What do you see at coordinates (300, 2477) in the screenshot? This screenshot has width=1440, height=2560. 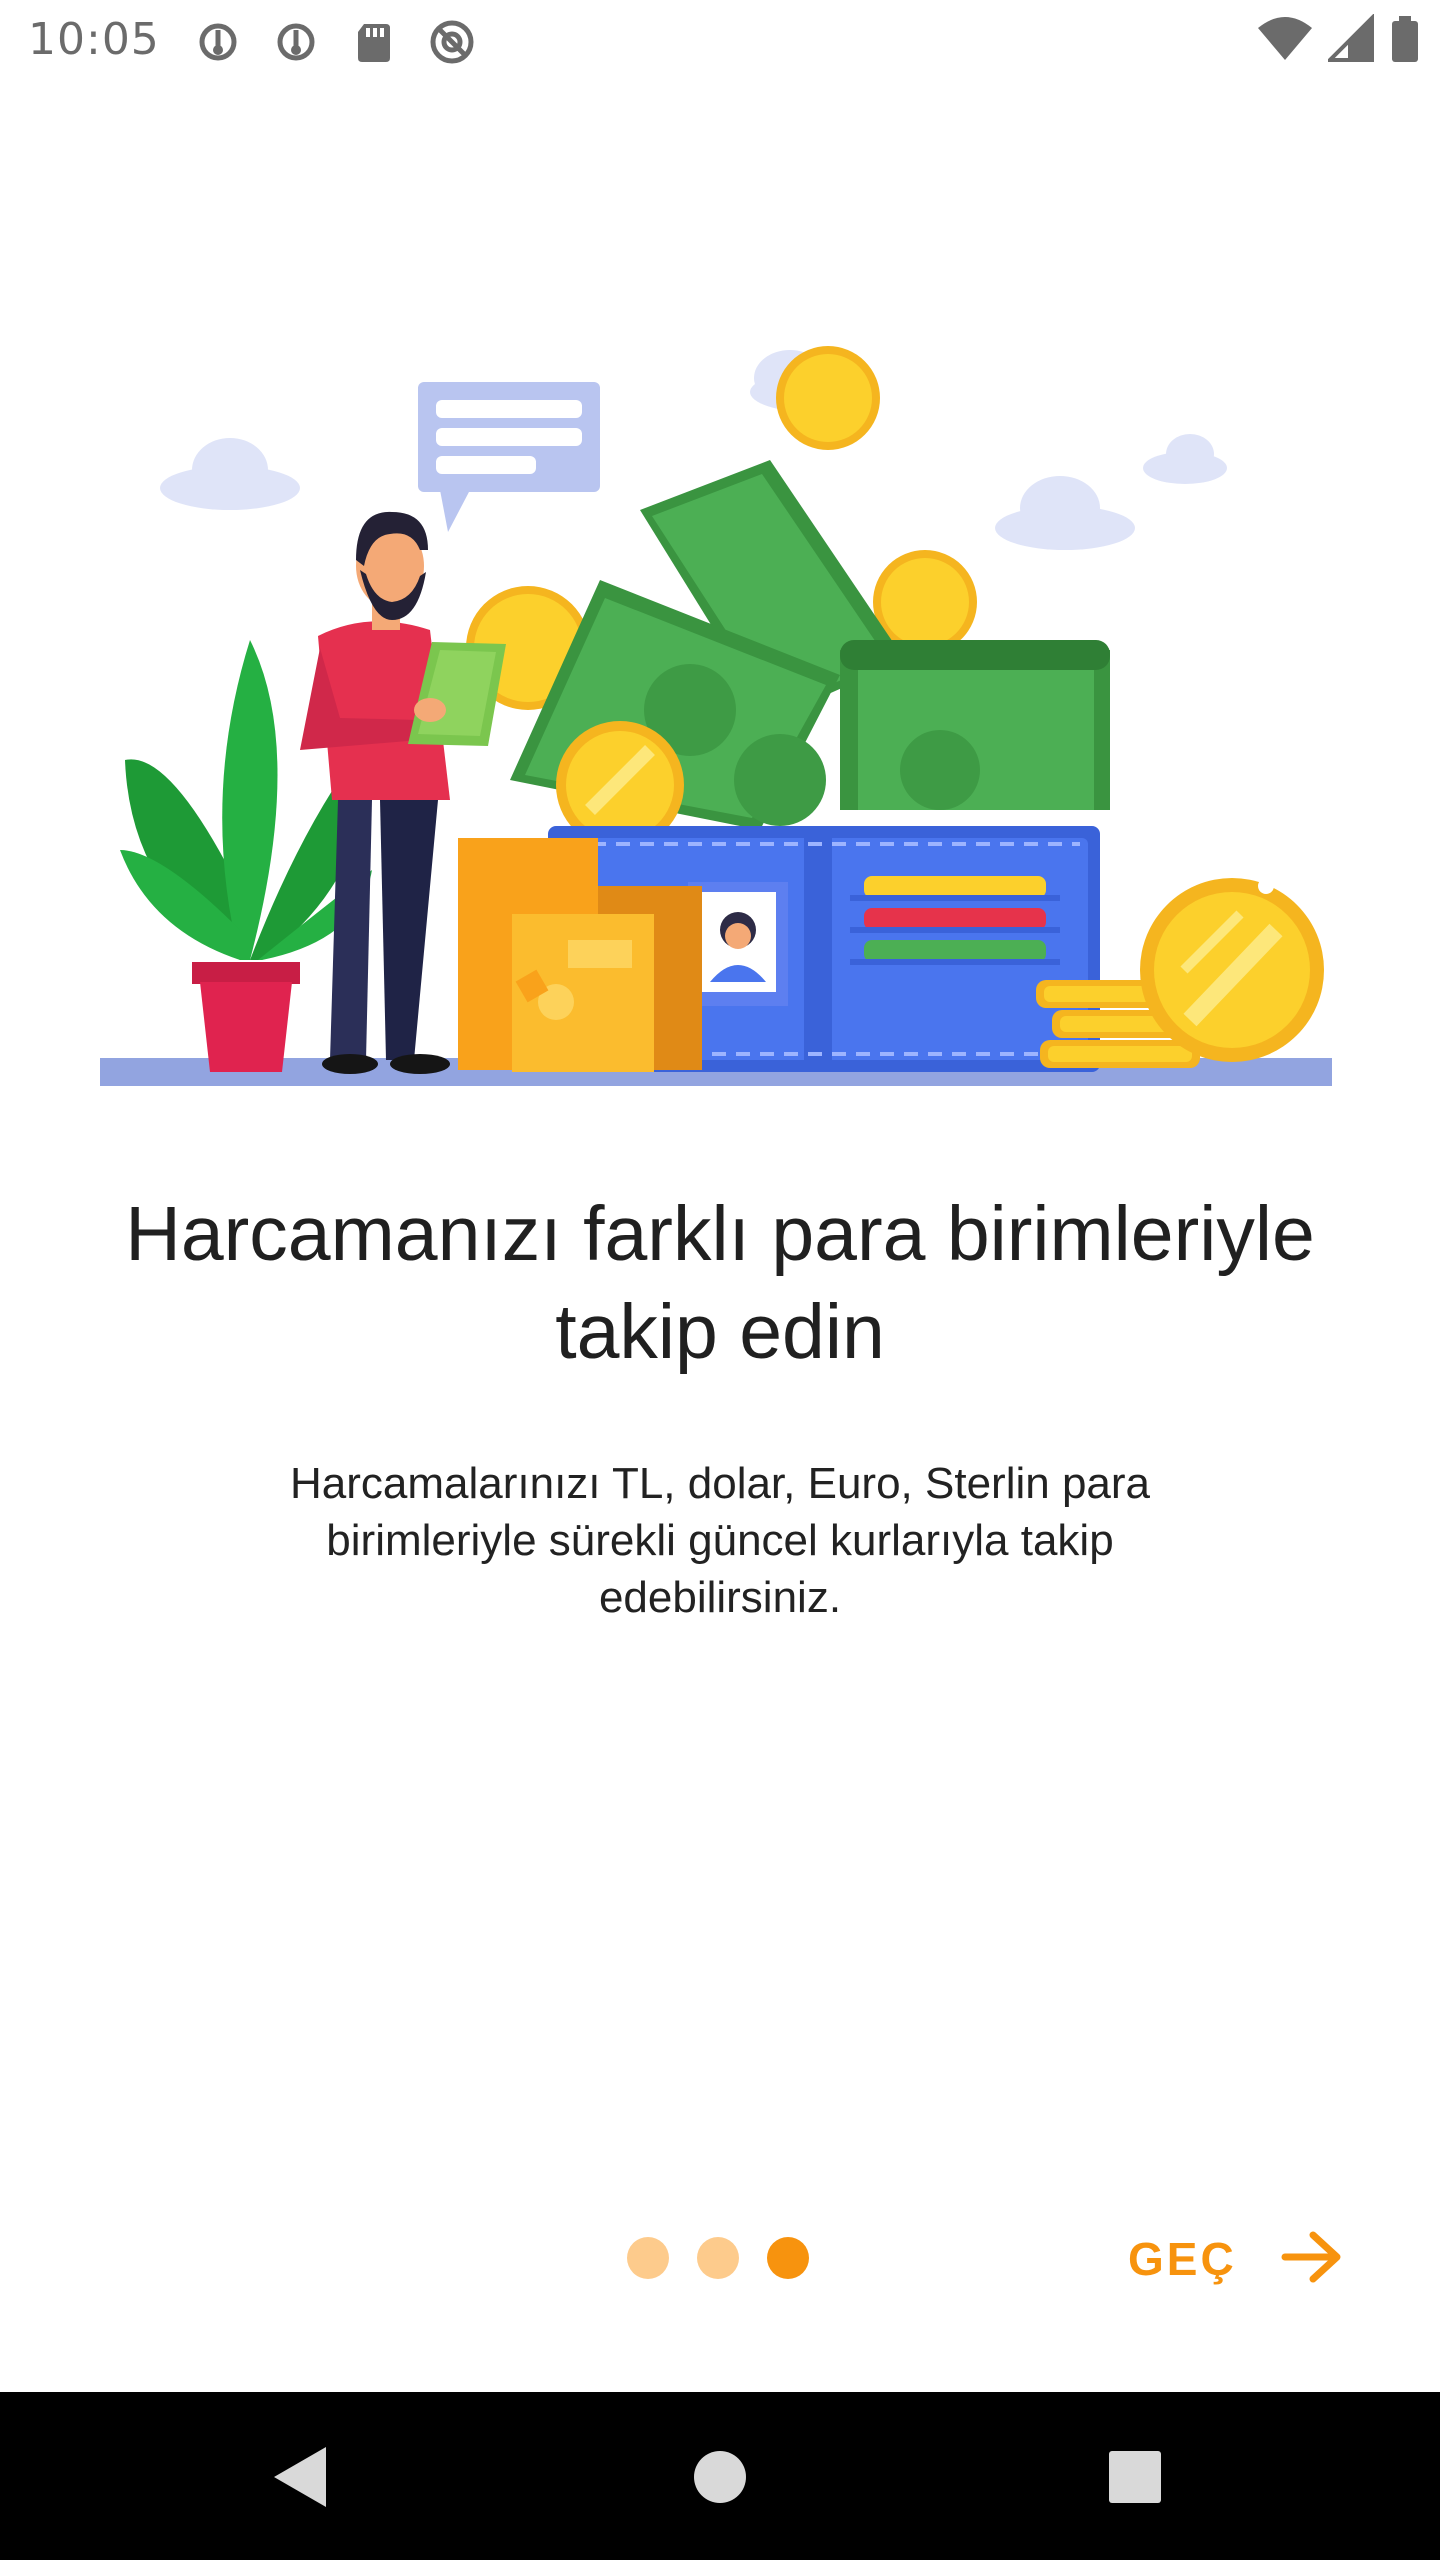 I see `back-icon` at bounding box center [300, 2477].